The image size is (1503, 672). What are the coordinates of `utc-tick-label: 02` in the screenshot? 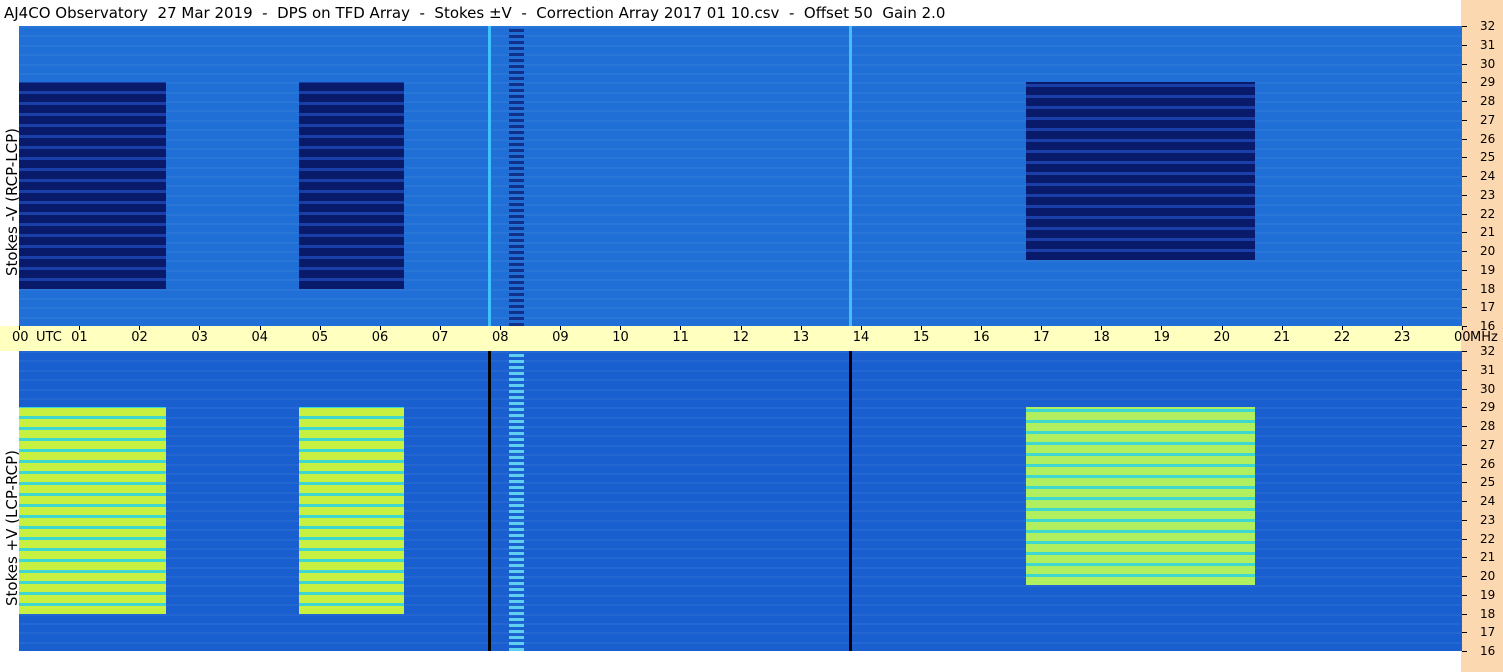 It's located at (139, 337).